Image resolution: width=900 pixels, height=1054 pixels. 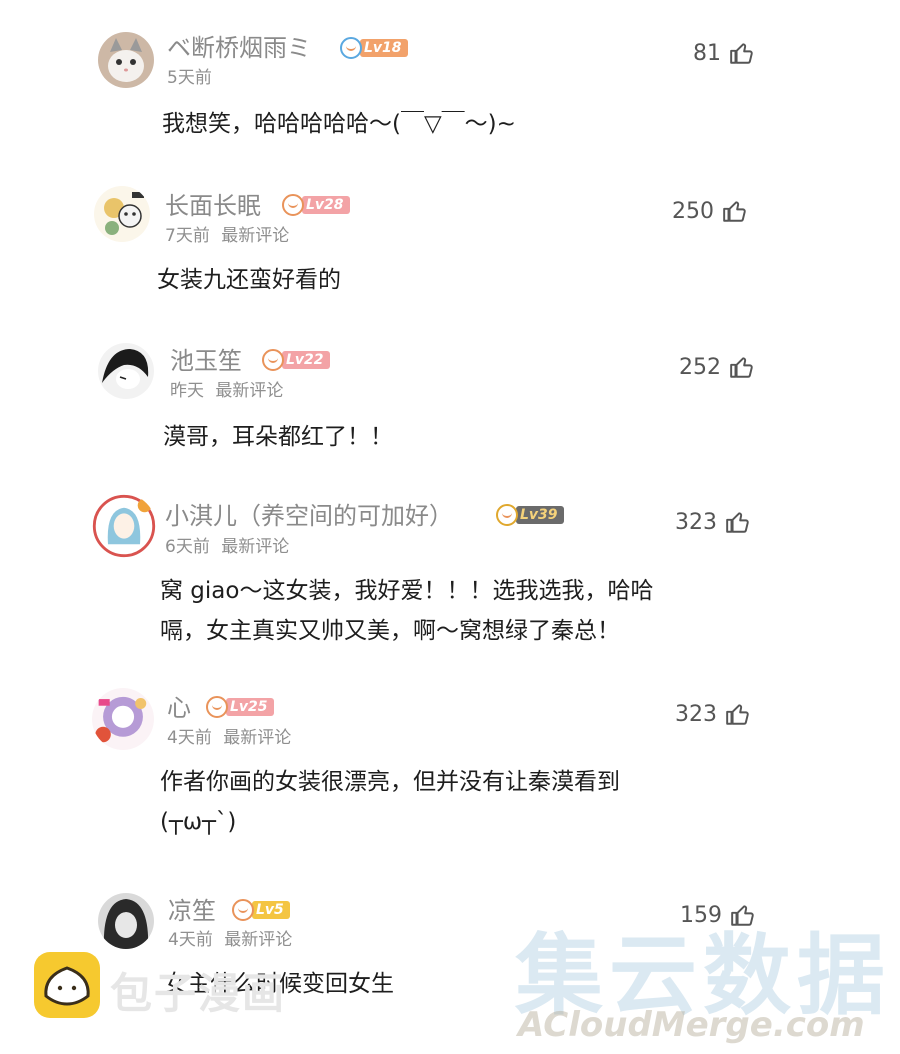 I want to click on time-label: 7天前, so click(x=187, y=236).